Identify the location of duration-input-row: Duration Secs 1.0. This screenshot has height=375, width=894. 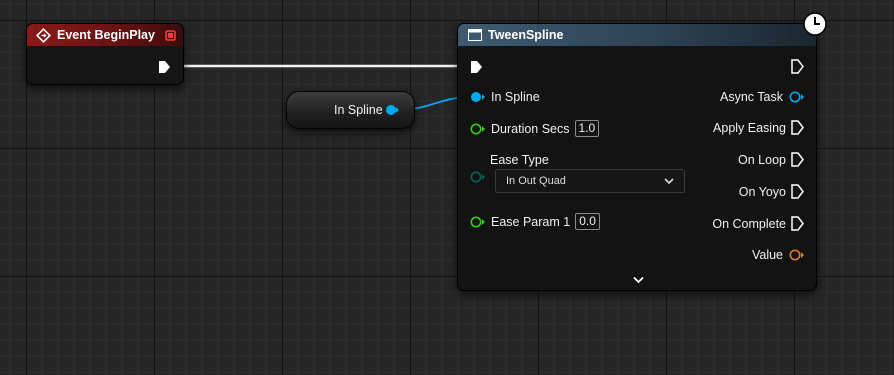
(535, 128).